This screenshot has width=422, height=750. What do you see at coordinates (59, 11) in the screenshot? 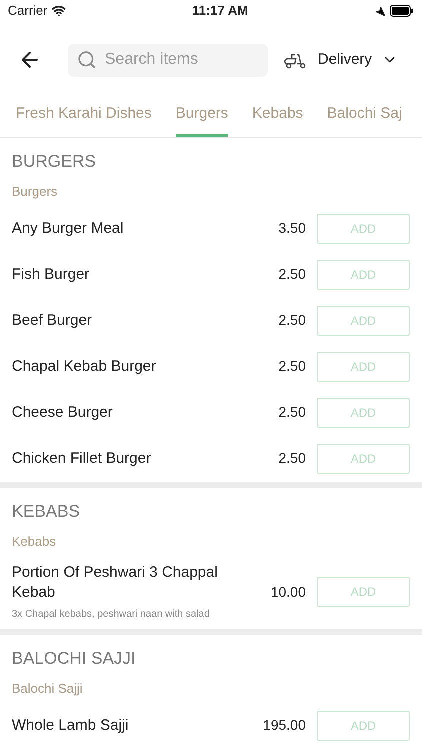
I see `wifi-icon` at bounding box center [59, 11].